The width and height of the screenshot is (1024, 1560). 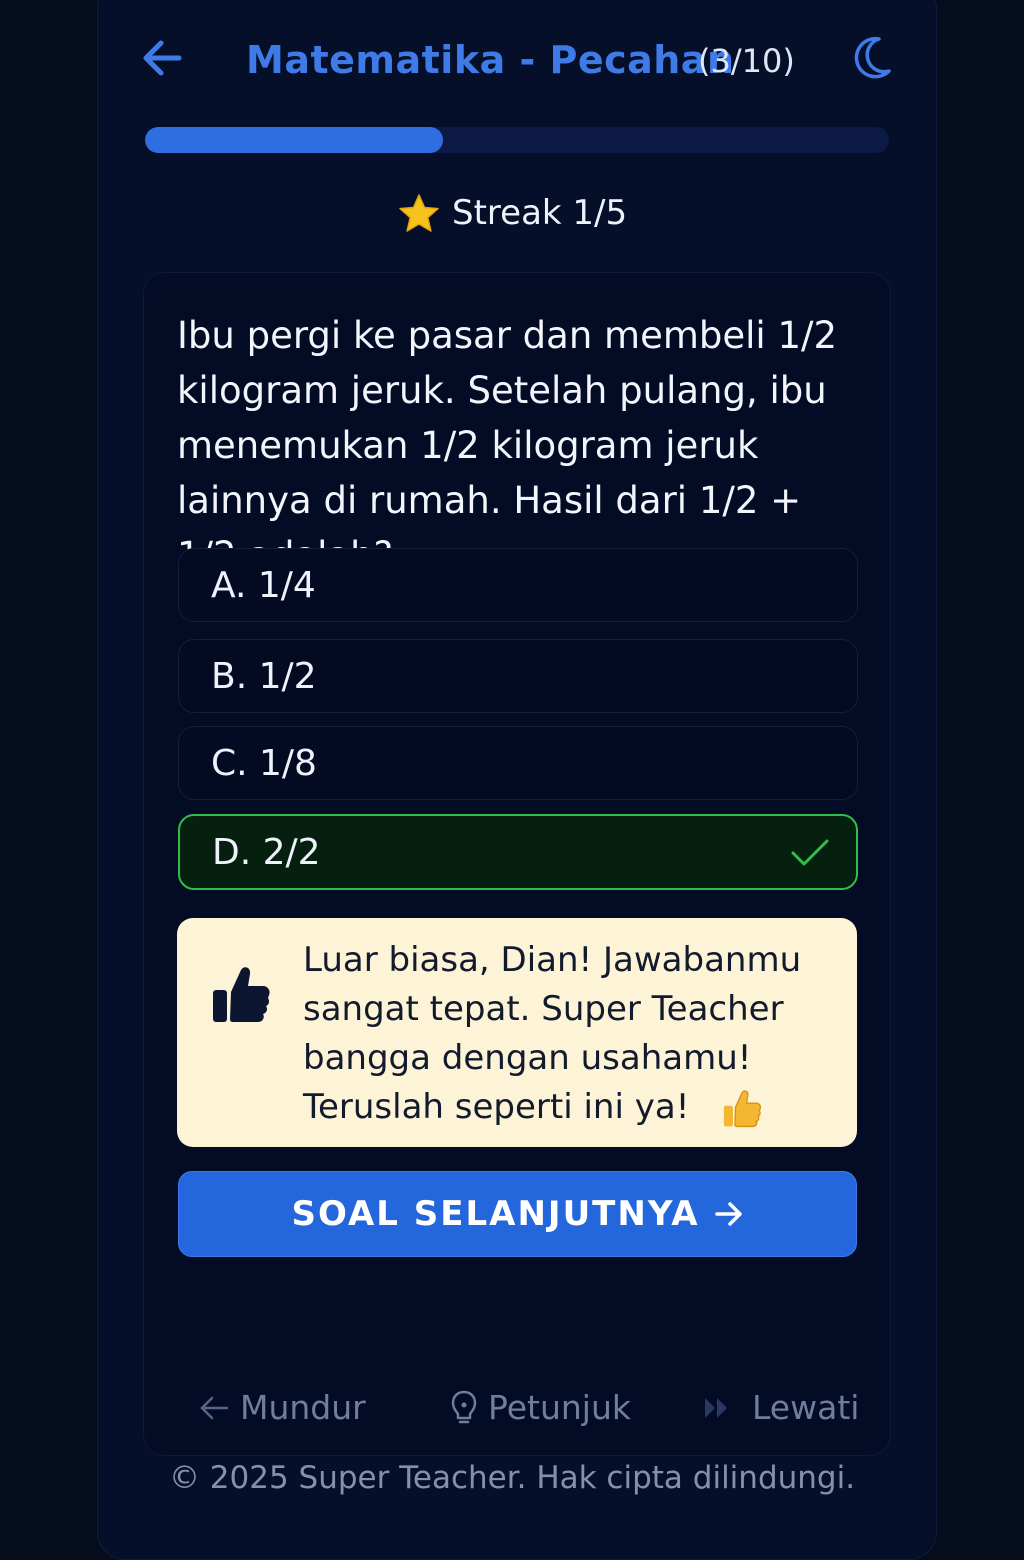 What do you see at coordinates (810, 852) in the screenshot?
I see `check-icon` at bounding box center [810, 852].